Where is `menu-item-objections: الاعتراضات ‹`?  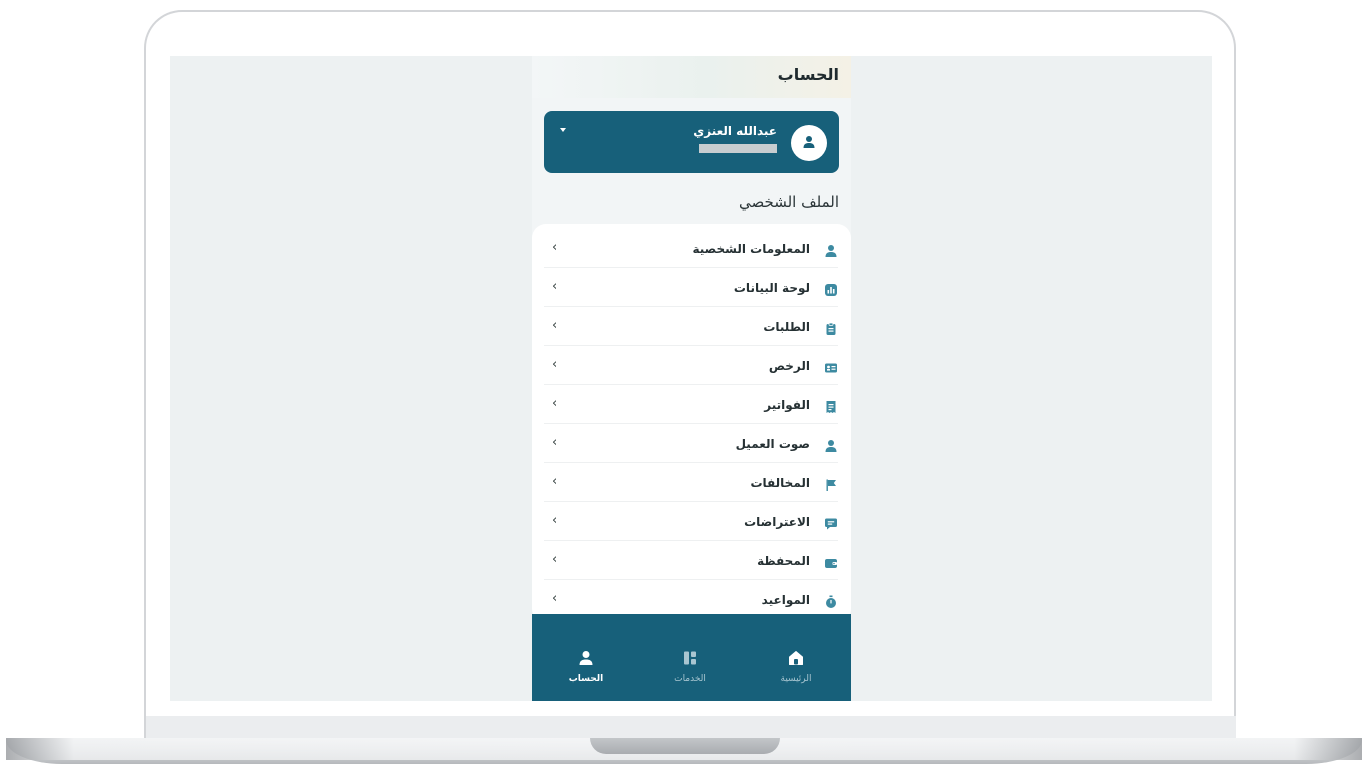 menu-item-objections: الاعتراضات ‹ is located at coordinates (691, 522).